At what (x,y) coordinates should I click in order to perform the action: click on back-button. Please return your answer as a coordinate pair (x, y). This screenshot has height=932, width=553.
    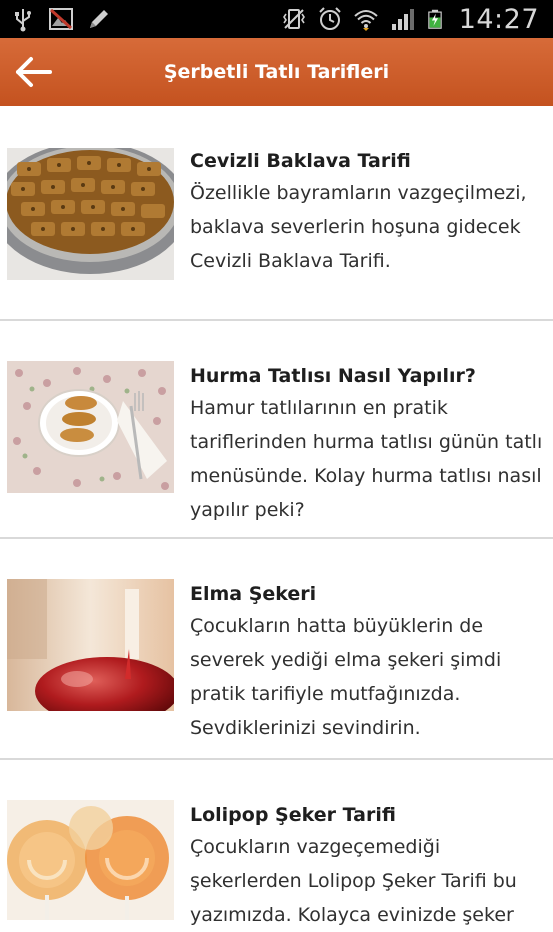
    Looking at the image, I should click on (33, 72).